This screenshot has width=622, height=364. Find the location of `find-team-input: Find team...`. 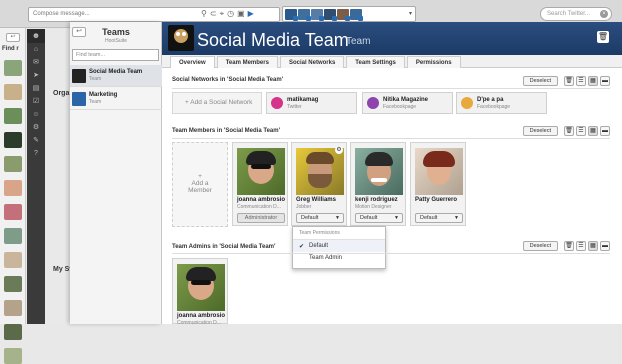

find-team-input: Find team... is located at coordinates (115, 55).